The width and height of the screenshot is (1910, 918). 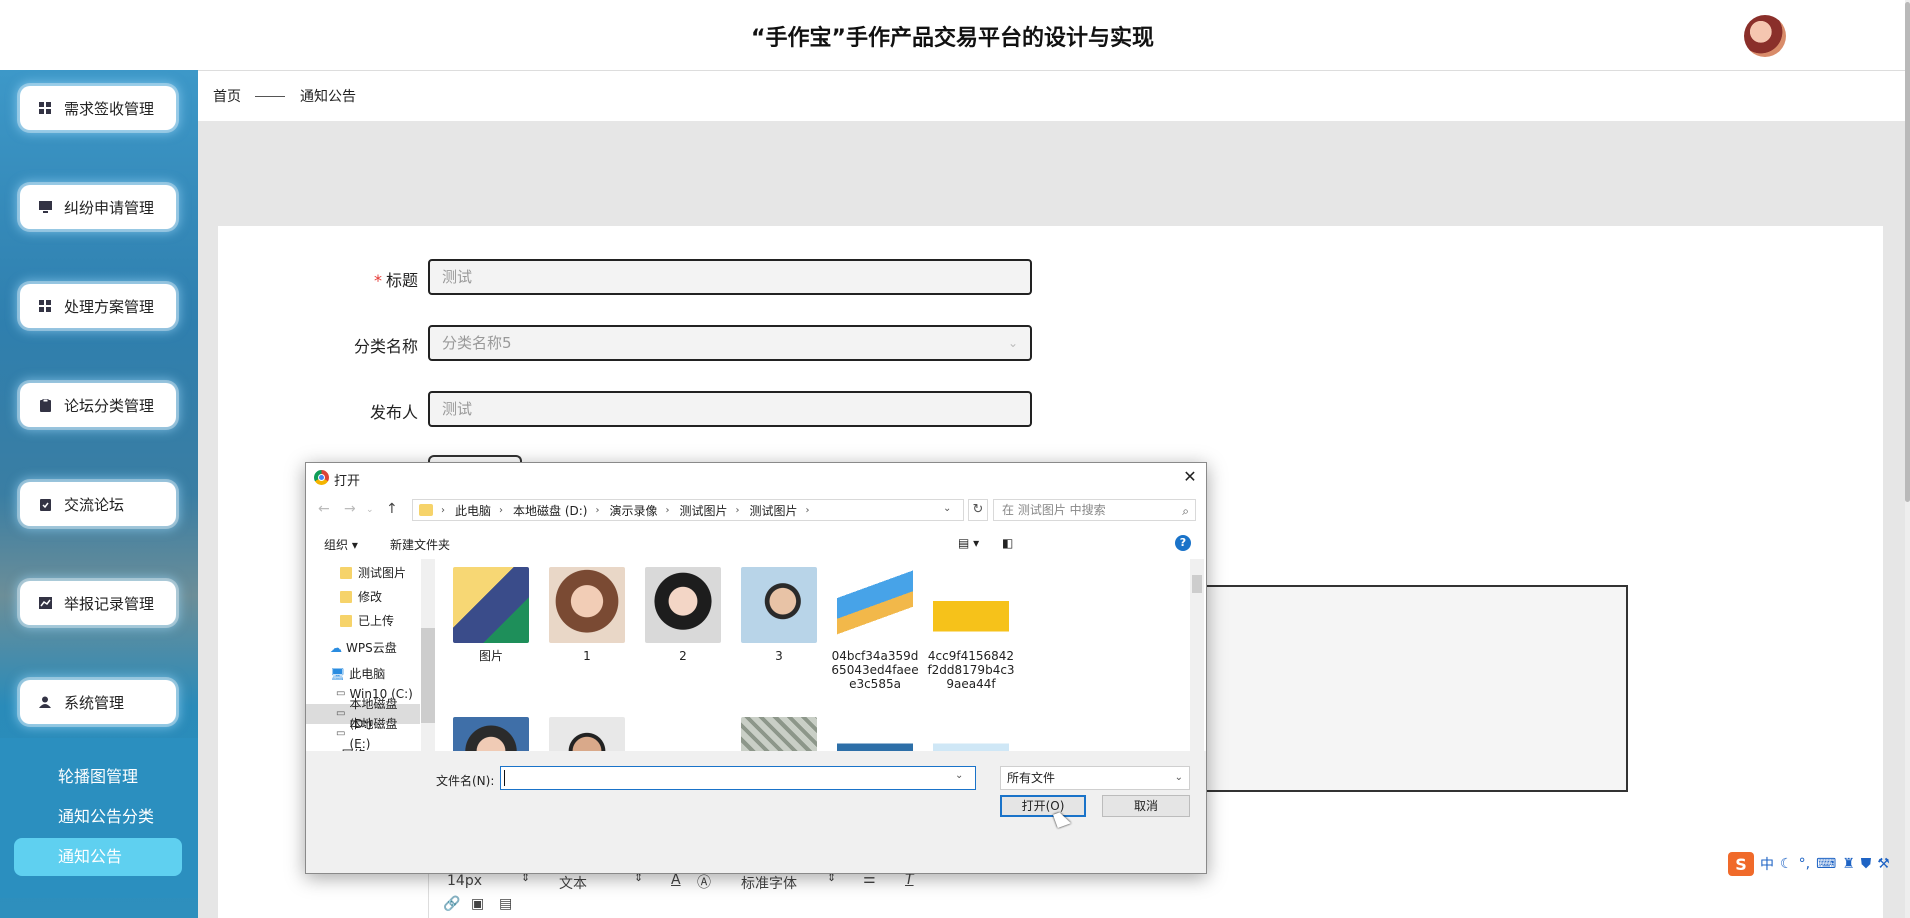 What do you see at coordinates (730, 343) in the screenshot?
I see `category-select: 分类名称5 ⌄` at bounding box center [730, 343].